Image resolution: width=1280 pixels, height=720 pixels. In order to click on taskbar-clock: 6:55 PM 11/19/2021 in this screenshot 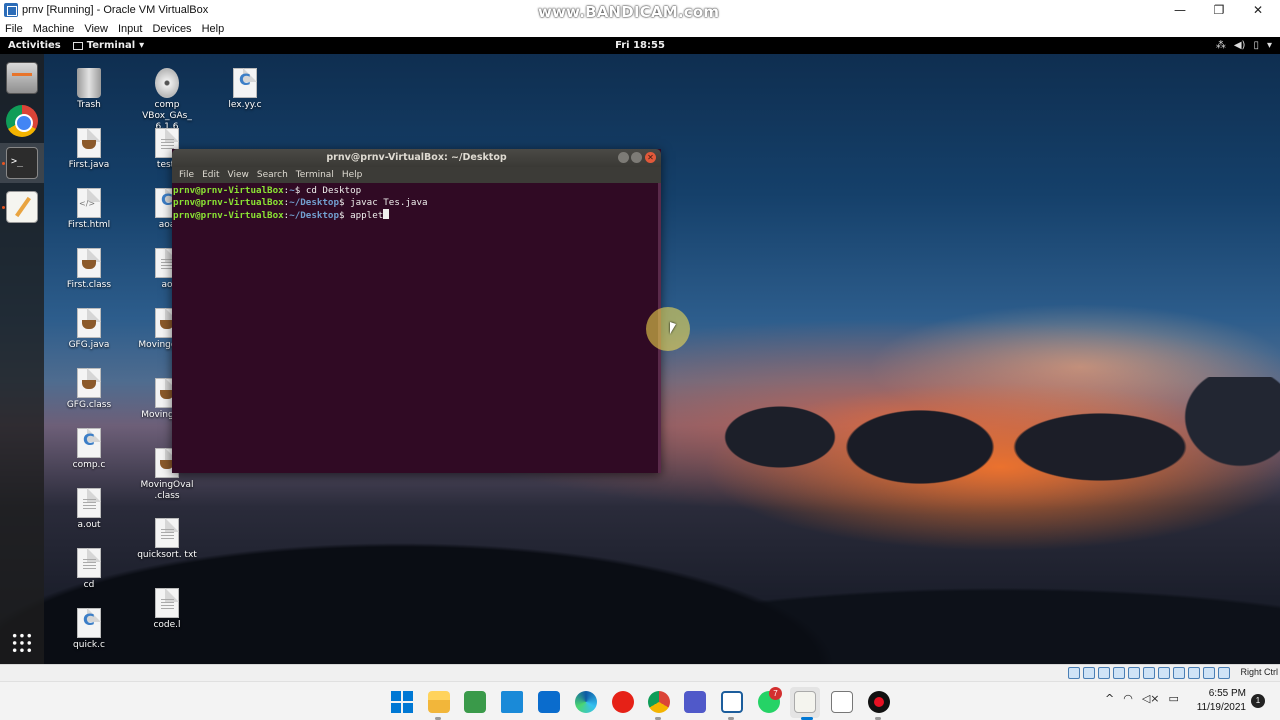, I will do `click(1221, 701)`.